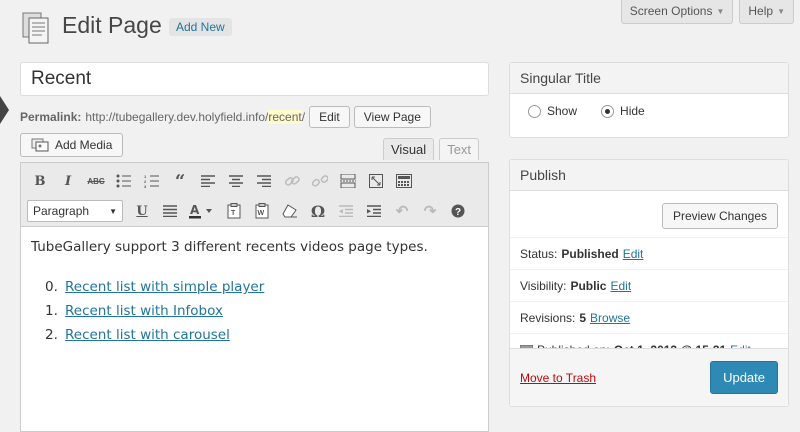  What do you see at coordinates (264, 181) in the screenshot?
I see `align-right-icon` at bounding box center [264, 181].